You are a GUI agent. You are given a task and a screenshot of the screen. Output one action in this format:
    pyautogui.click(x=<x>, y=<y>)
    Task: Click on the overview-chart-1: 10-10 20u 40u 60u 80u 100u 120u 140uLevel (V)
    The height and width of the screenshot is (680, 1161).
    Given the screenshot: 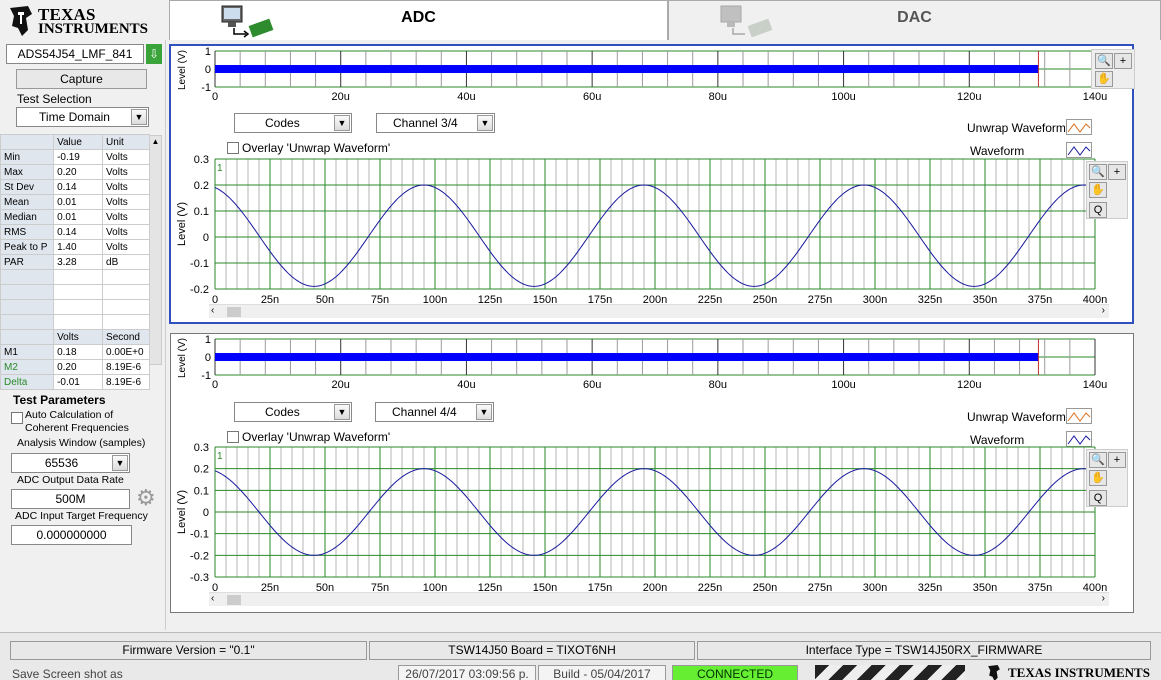 What is the action you would take?
    pyautogui.click(x=643, y=79)
    